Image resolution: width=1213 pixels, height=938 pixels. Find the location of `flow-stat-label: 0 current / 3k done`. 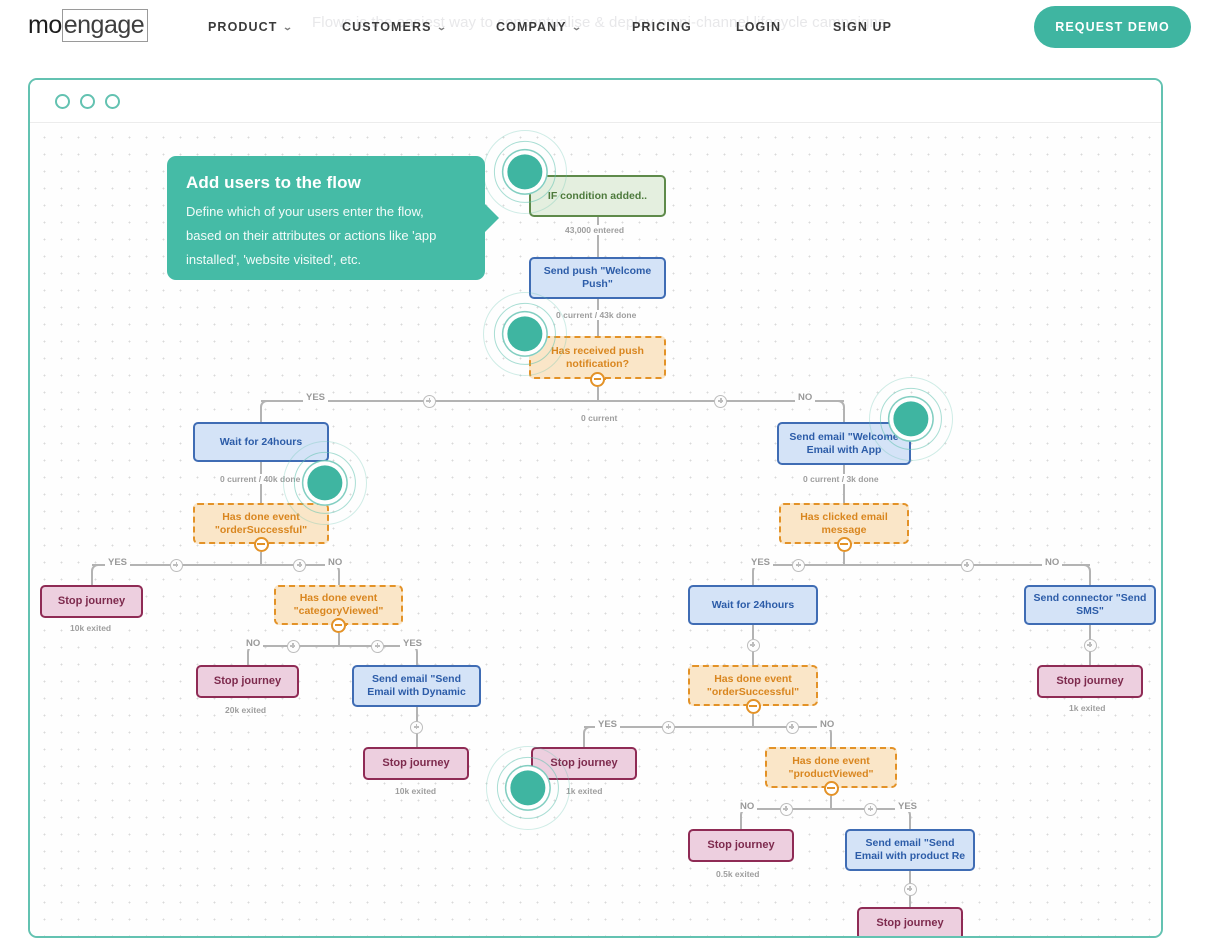

flow-stat-label: 0 current / 3k done is located at coordinates (841, 479).